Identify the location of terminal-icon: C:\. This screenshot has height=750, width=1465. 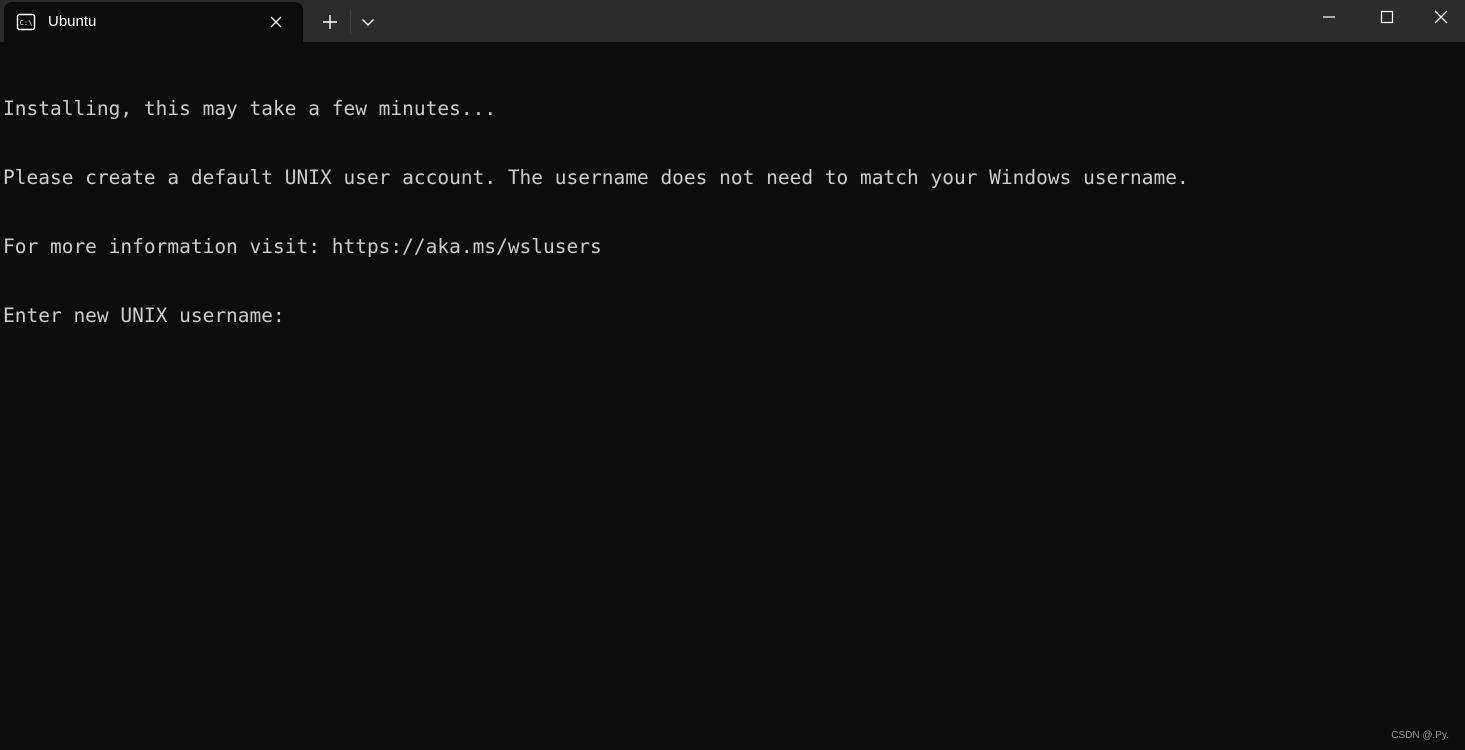
(26, 22).